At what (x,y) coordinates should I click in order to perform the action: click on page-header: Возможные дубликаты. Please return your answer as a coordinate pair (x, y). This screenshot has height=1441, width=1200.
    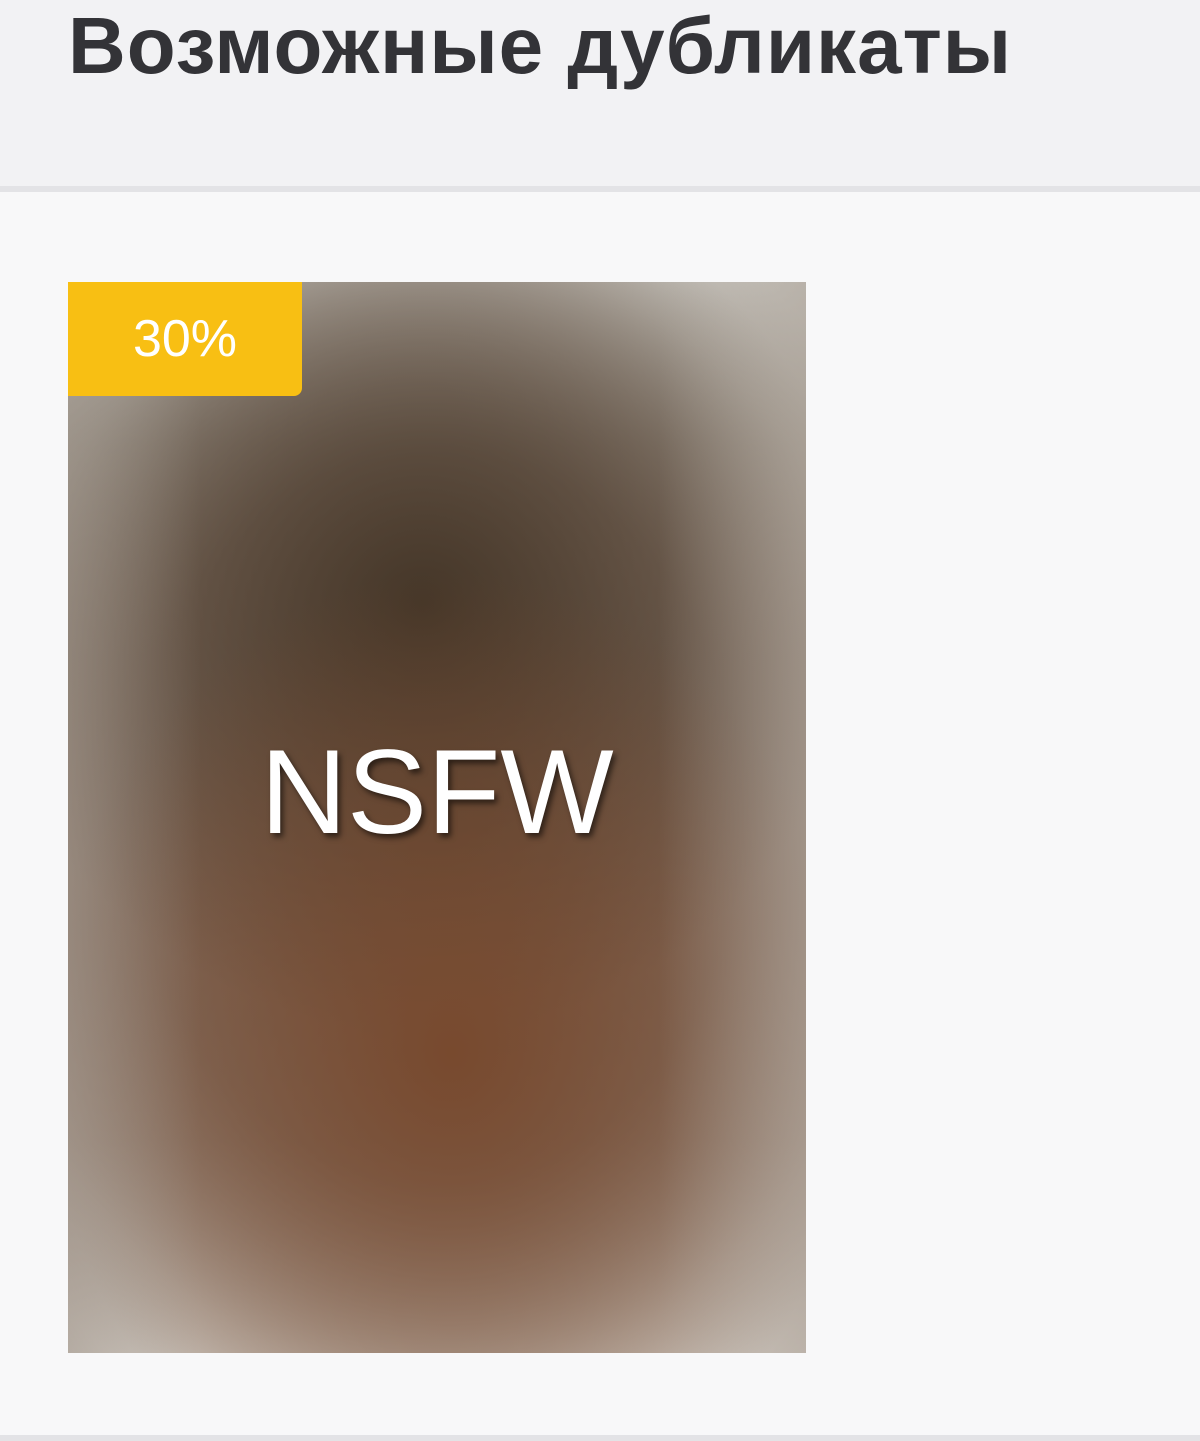
    Looking at the image, I should click on (600, 96).